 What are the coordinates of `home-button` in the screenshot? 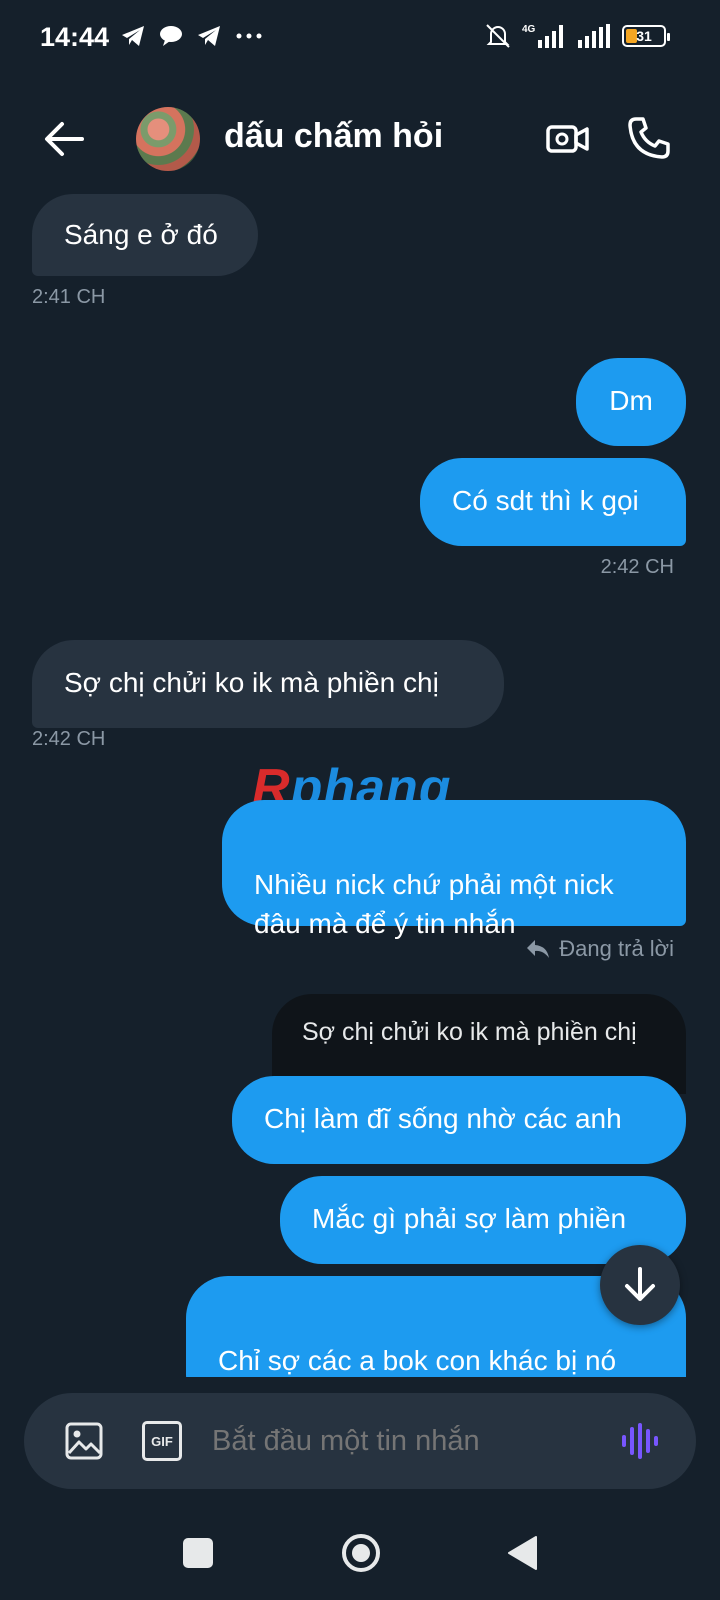 It's located at (361, 1553).